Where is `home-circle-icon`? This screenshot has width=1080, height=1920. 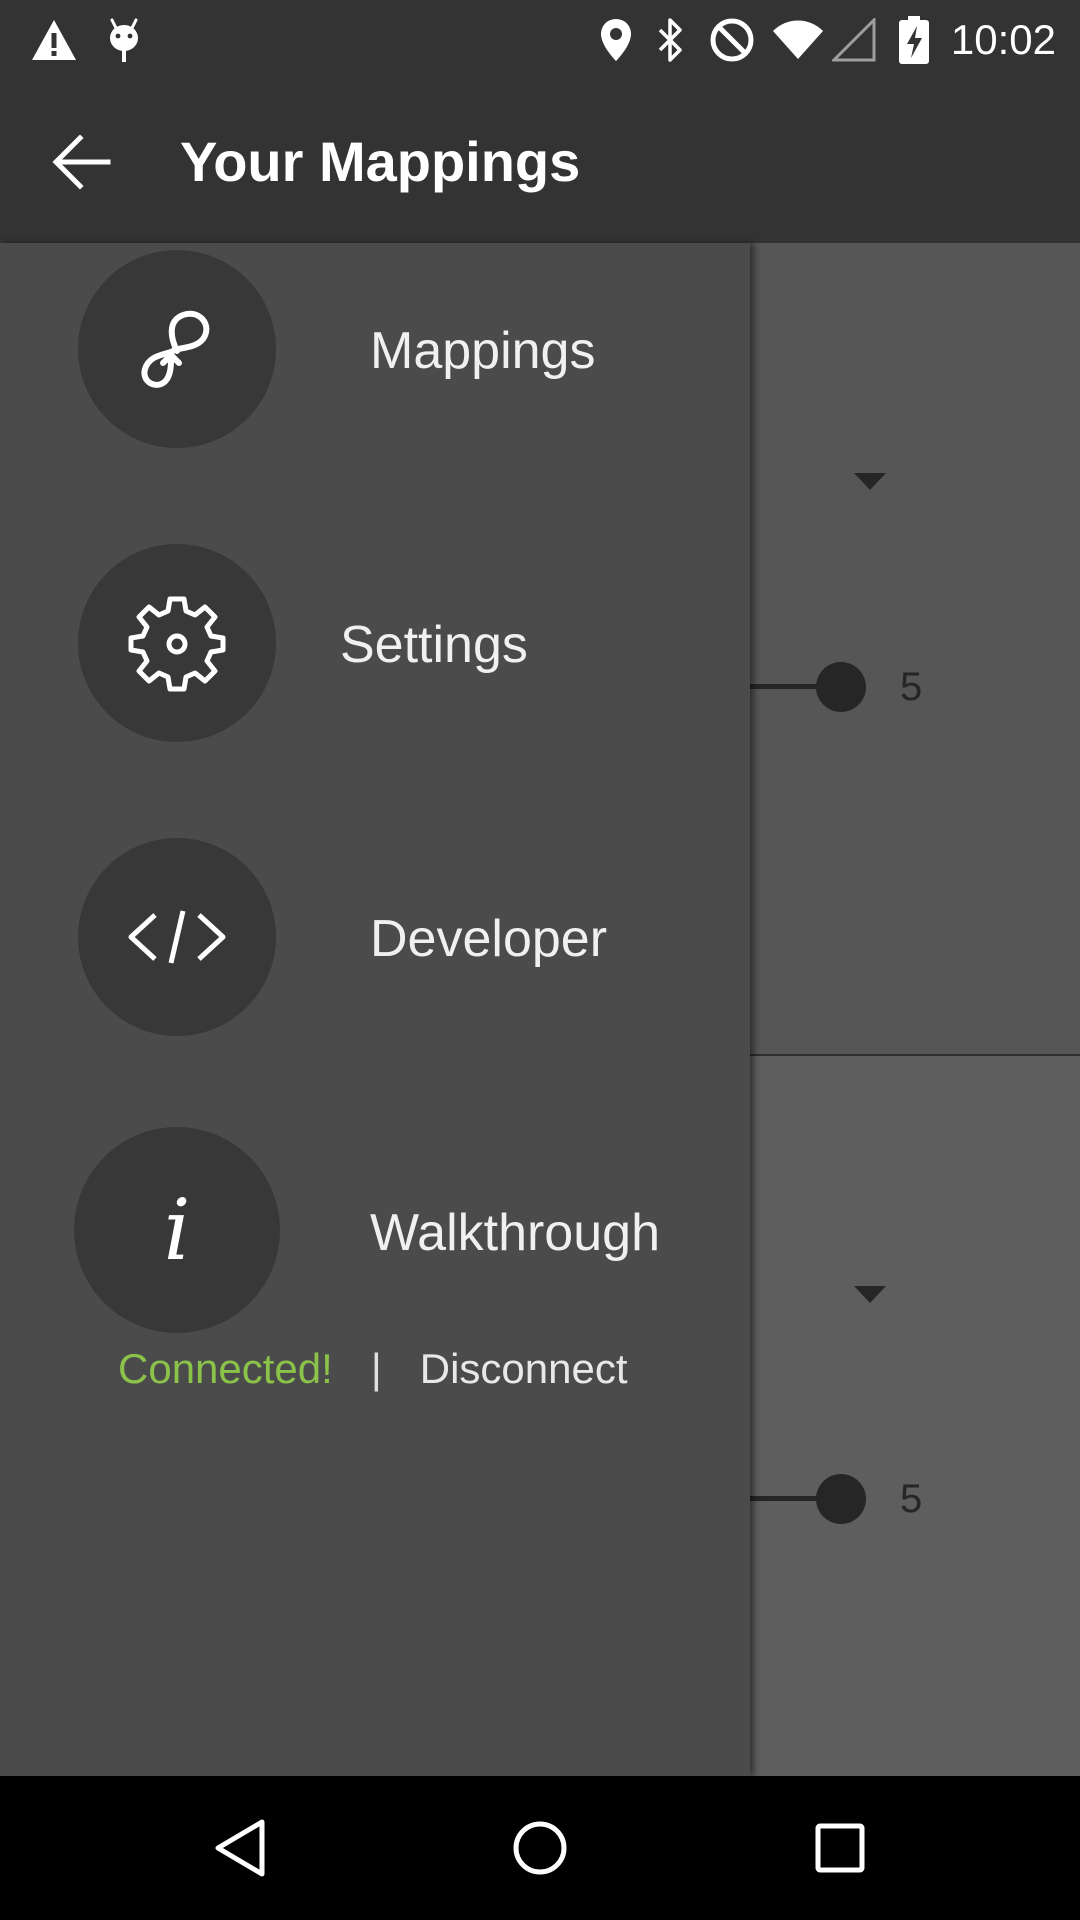
home-circle-icon is located at coordinates (540, 1848).